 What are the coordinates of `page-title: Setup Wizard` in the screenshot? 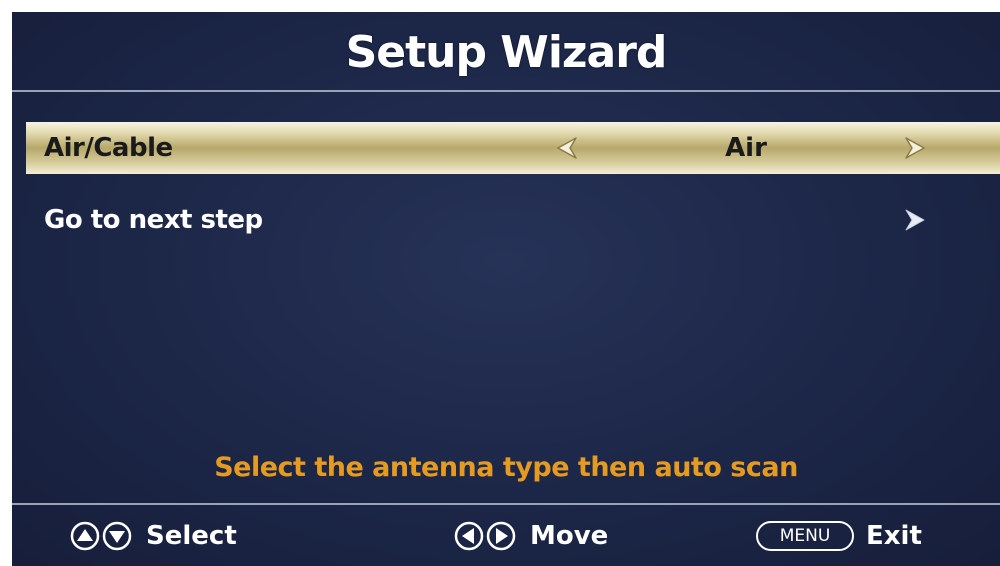 It's located at (506, 52).